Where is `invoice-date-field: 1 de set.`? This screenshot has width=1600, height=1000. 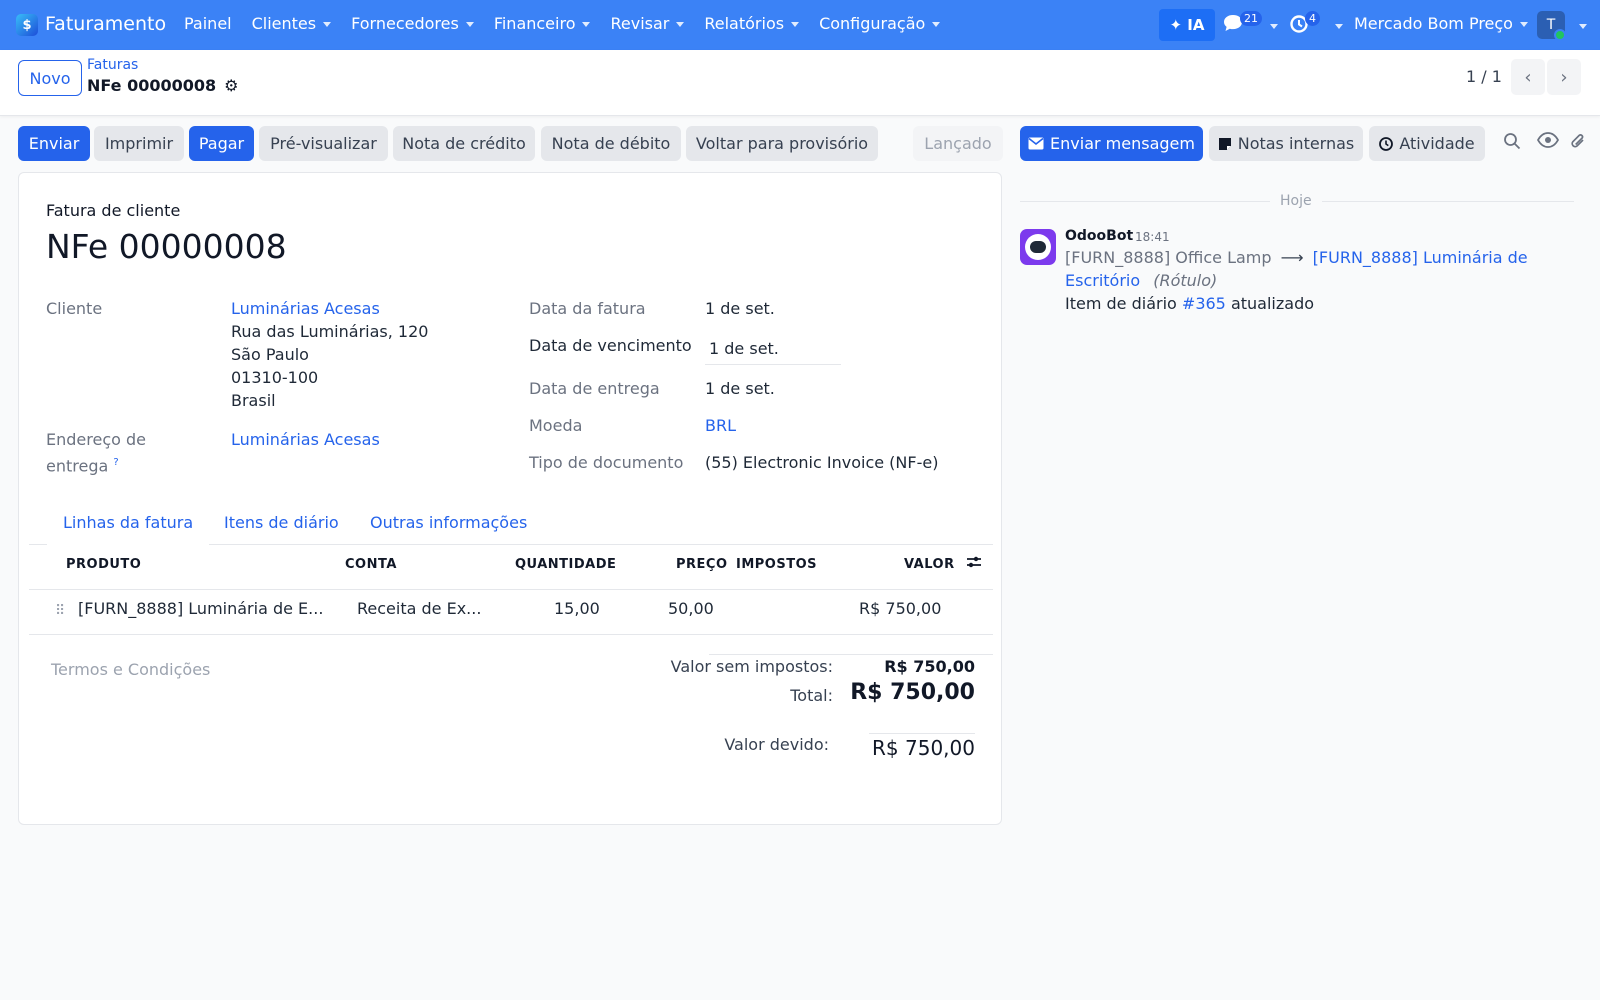
invoice-date-field: 1 de set. is located at coordinates (740, 308).